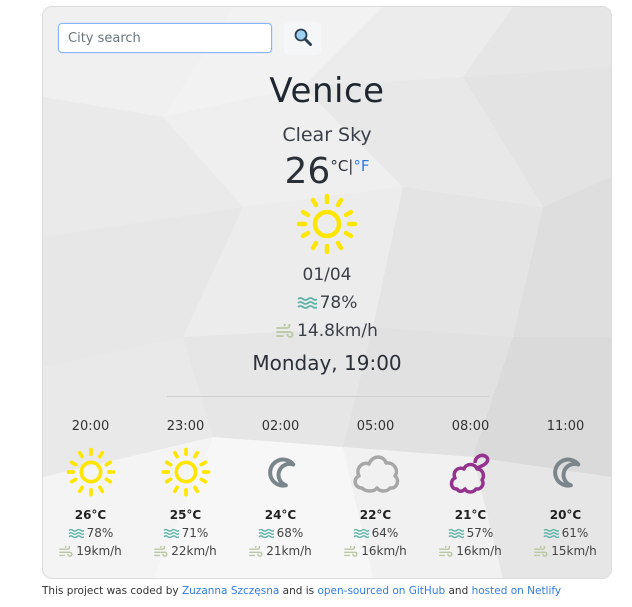 This screenshot has width=632, height=607. I want to click on cloud-icon, so click(375, 472).